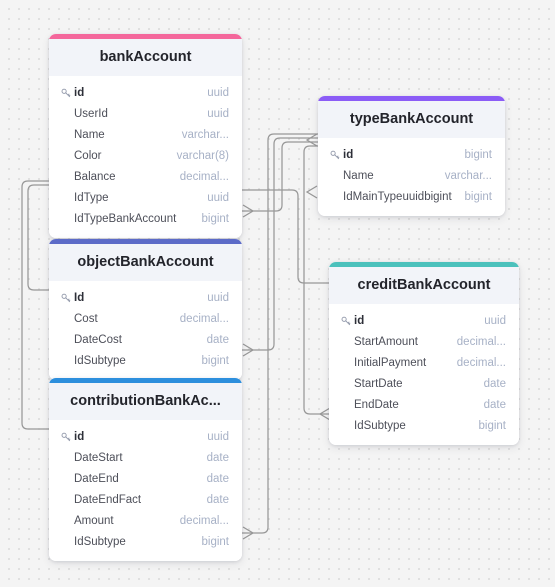 Image resolution: width=555 pixels, height=587 pixels. Describe the element at coordinates (378, 383) in the screenshot. I see `field-name: StartDate` at that location.